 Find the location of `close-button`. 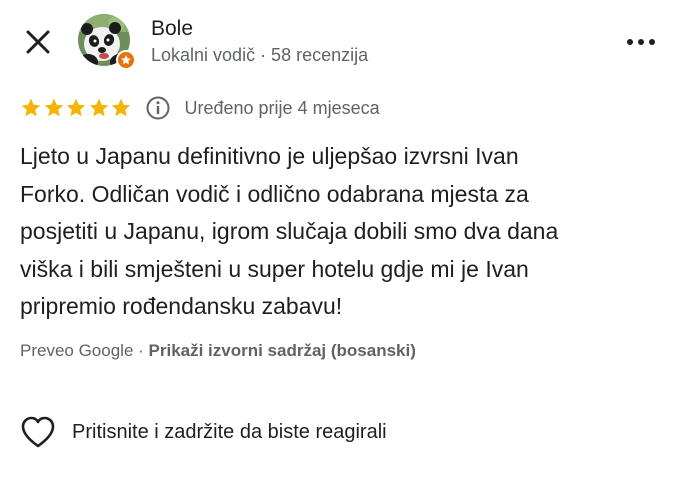

close-button is located at coordinates (38, 42).